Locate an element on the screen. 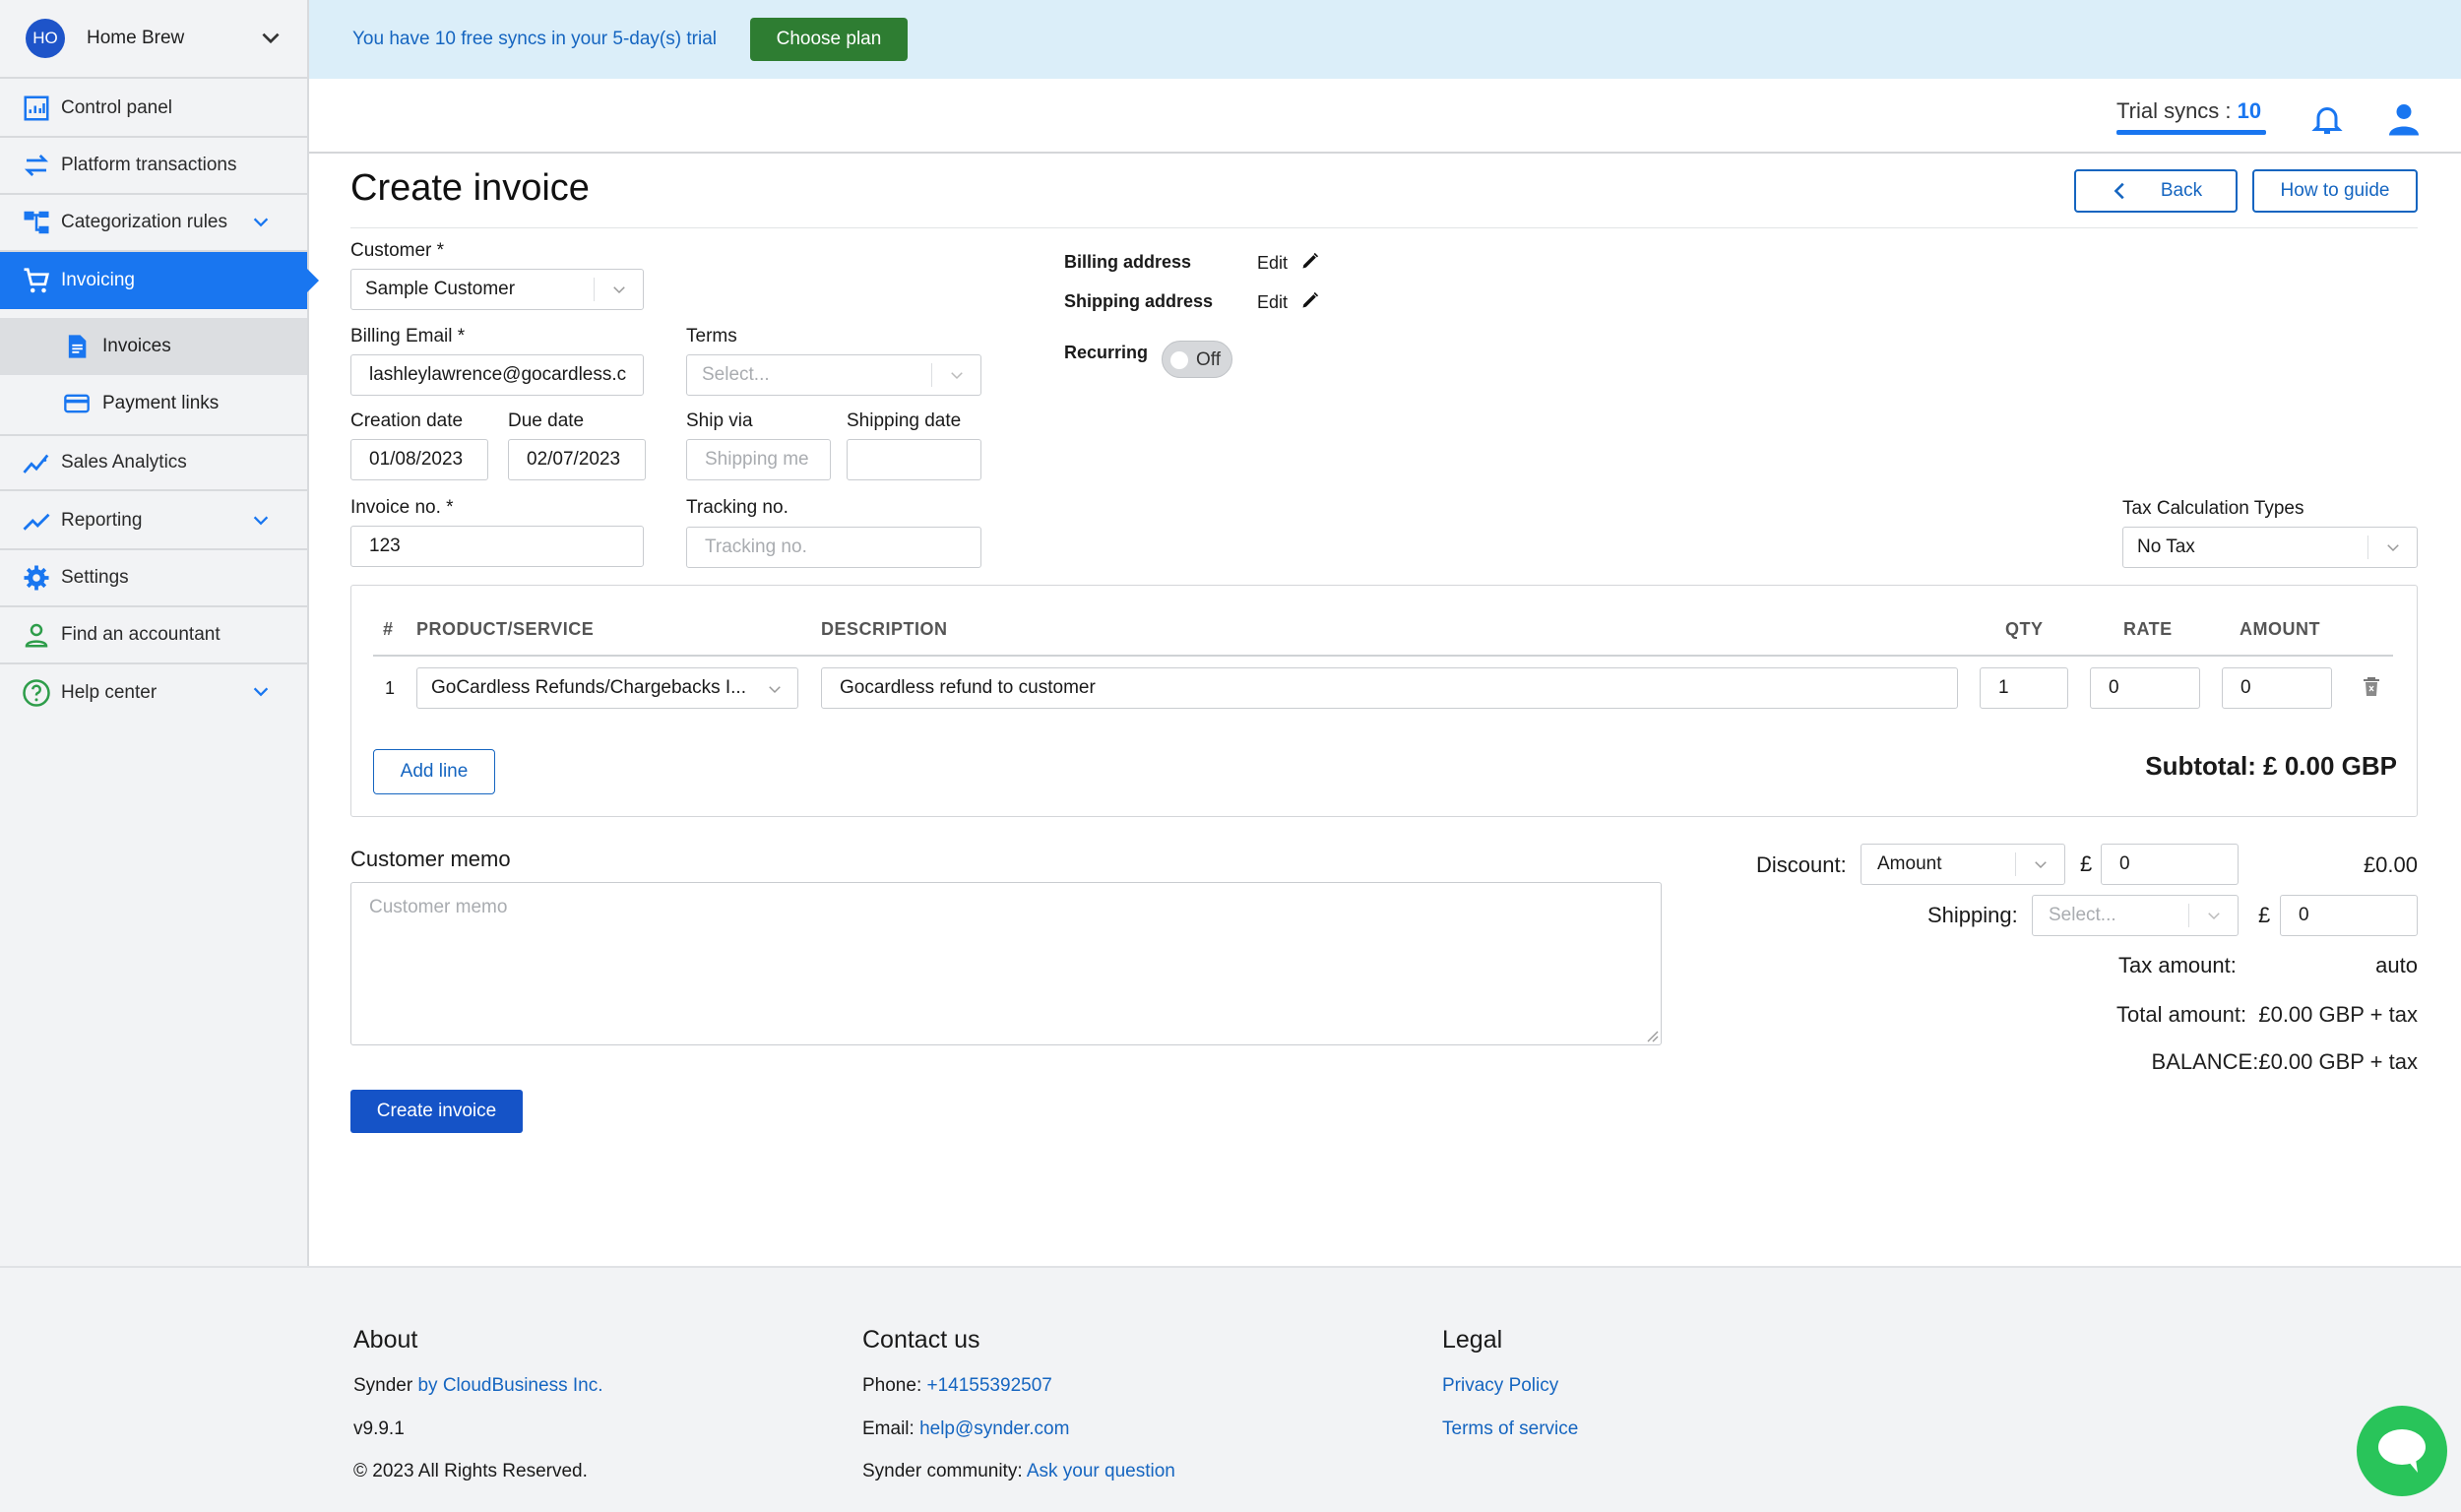 Image resolution: width=2461 pixels, height=1512 pixels. terms-of-service-link: Terms of service is located at coordinates (1510, 1429).